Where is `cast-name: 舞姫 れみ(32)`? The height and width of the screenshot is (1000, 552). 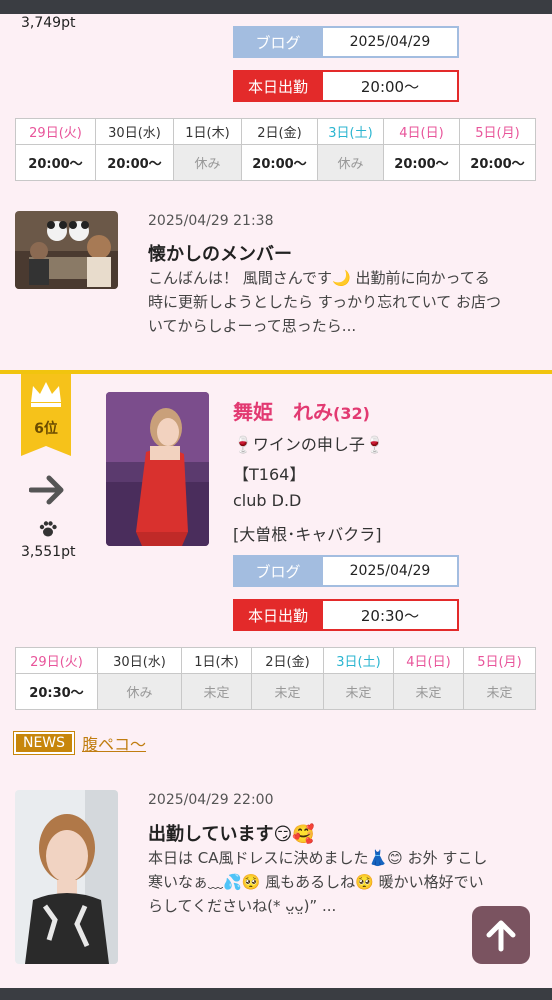
cast-name: 舞姫 れみ(32) is located at coordinates (301, 410).